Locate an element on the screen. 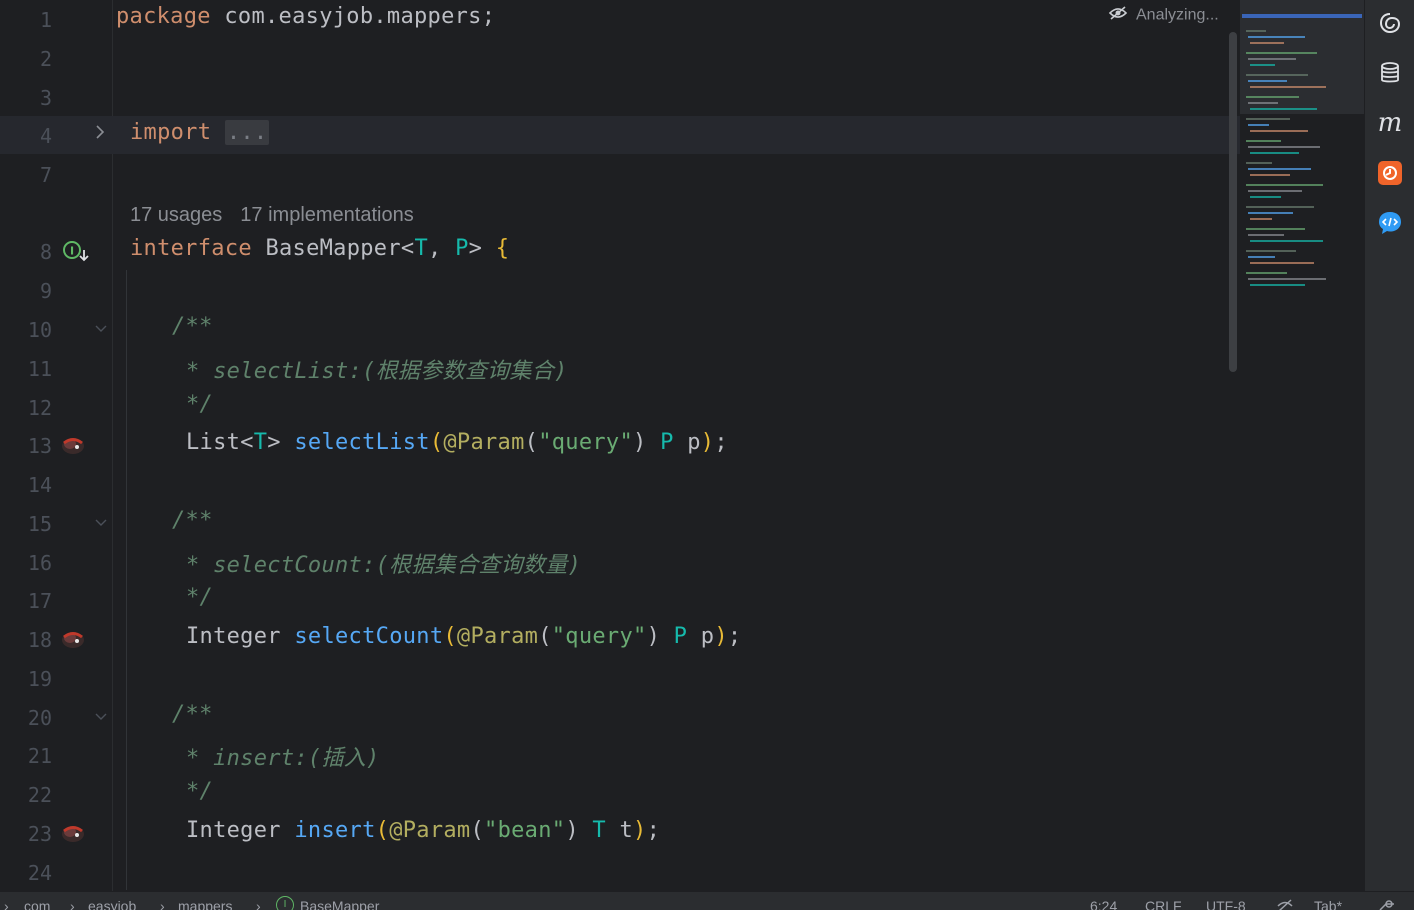 The height and width of the screenshot is (910, 1414). line-number: 4 is located at coordinates (45, 136).